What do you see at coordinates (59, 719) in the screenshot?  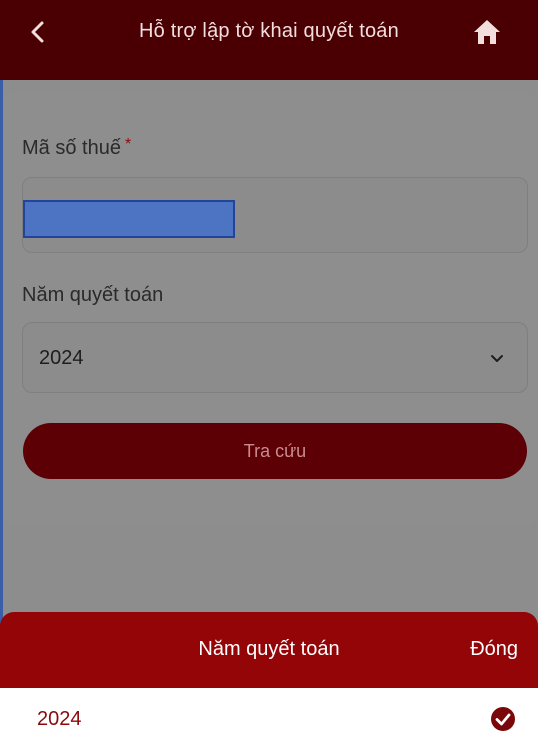 I see `option-label: 2024` at bounding box center [59, 719].